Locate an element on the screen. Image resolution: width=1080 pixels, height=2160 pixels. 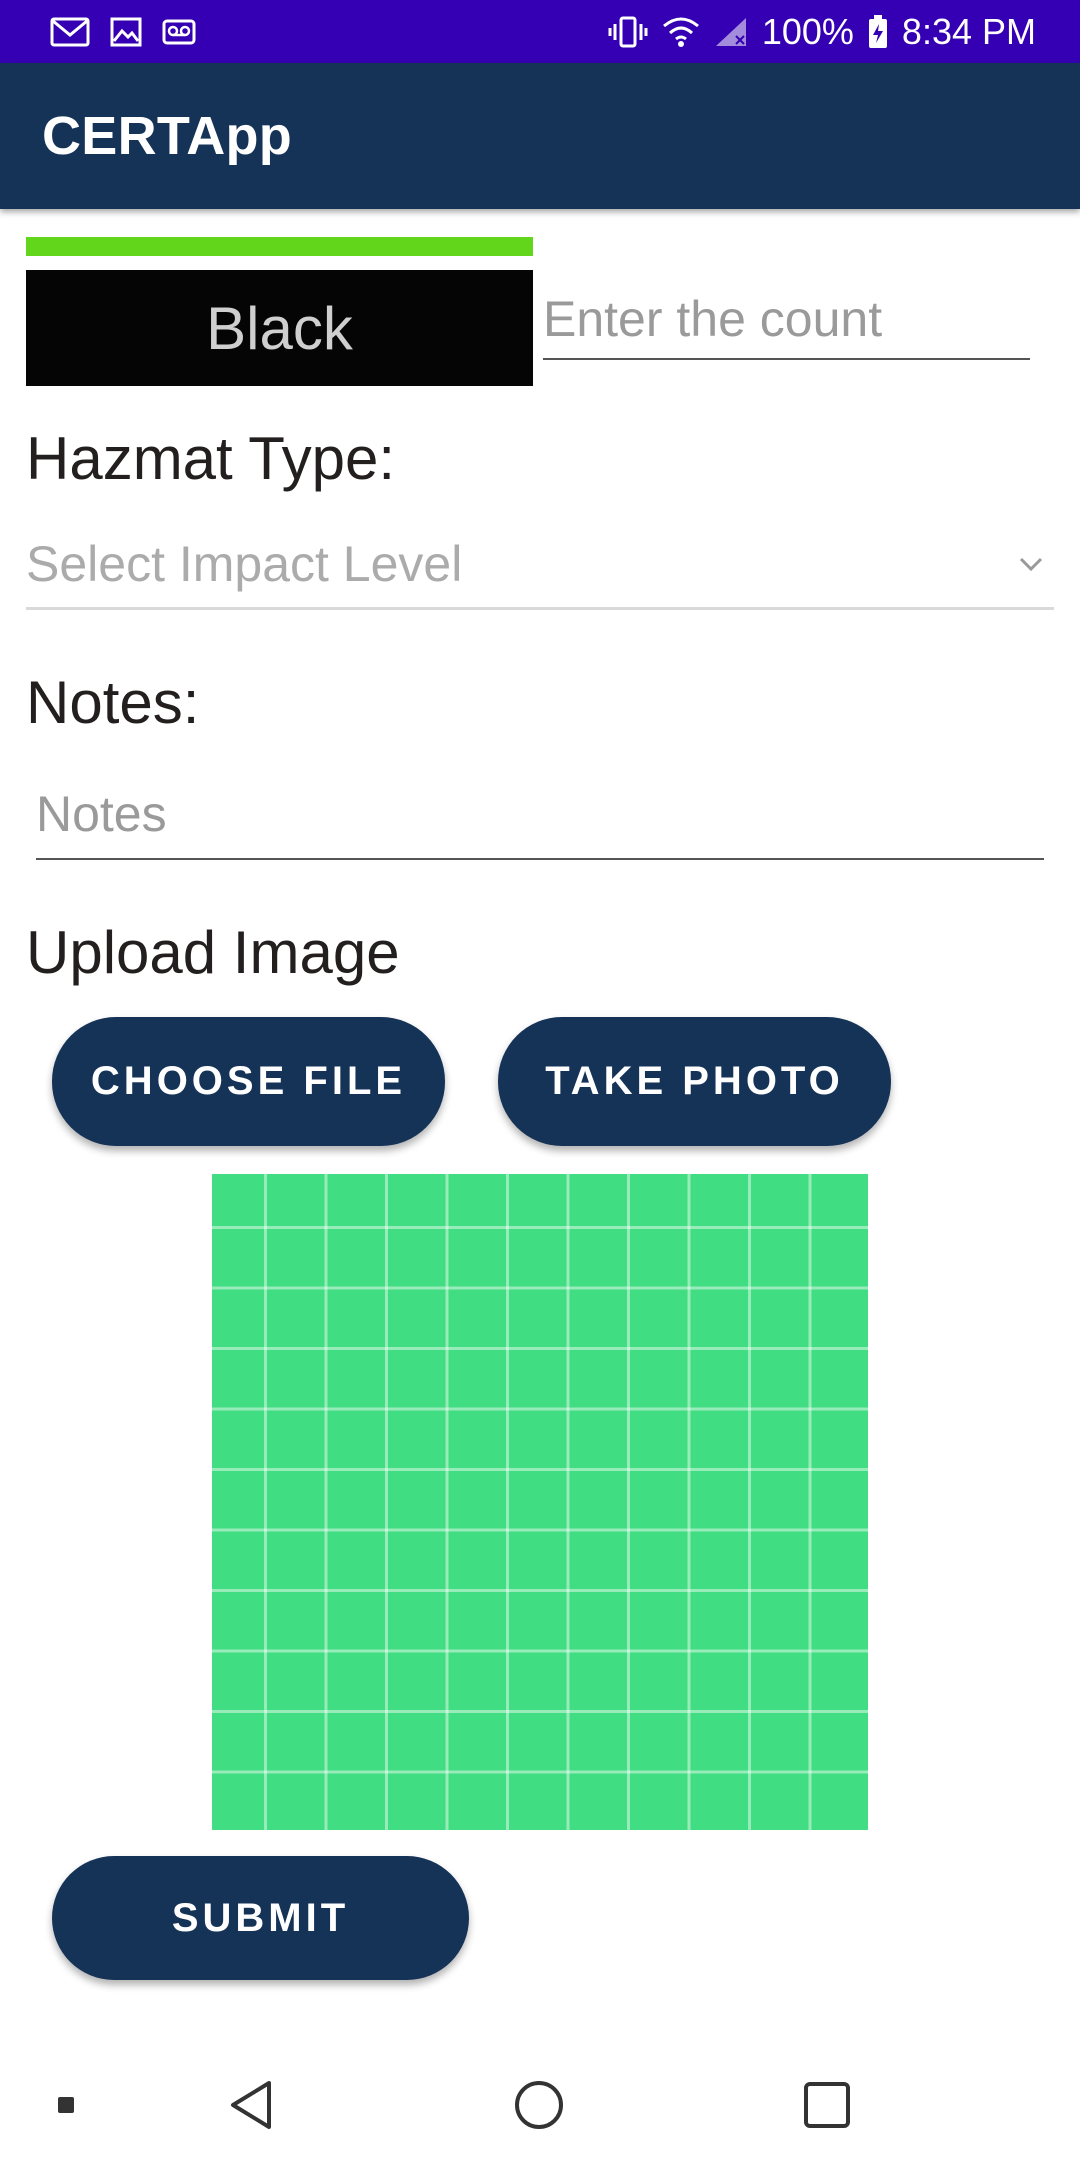
notes-label: Notes: is located at coordinates (113, 702).